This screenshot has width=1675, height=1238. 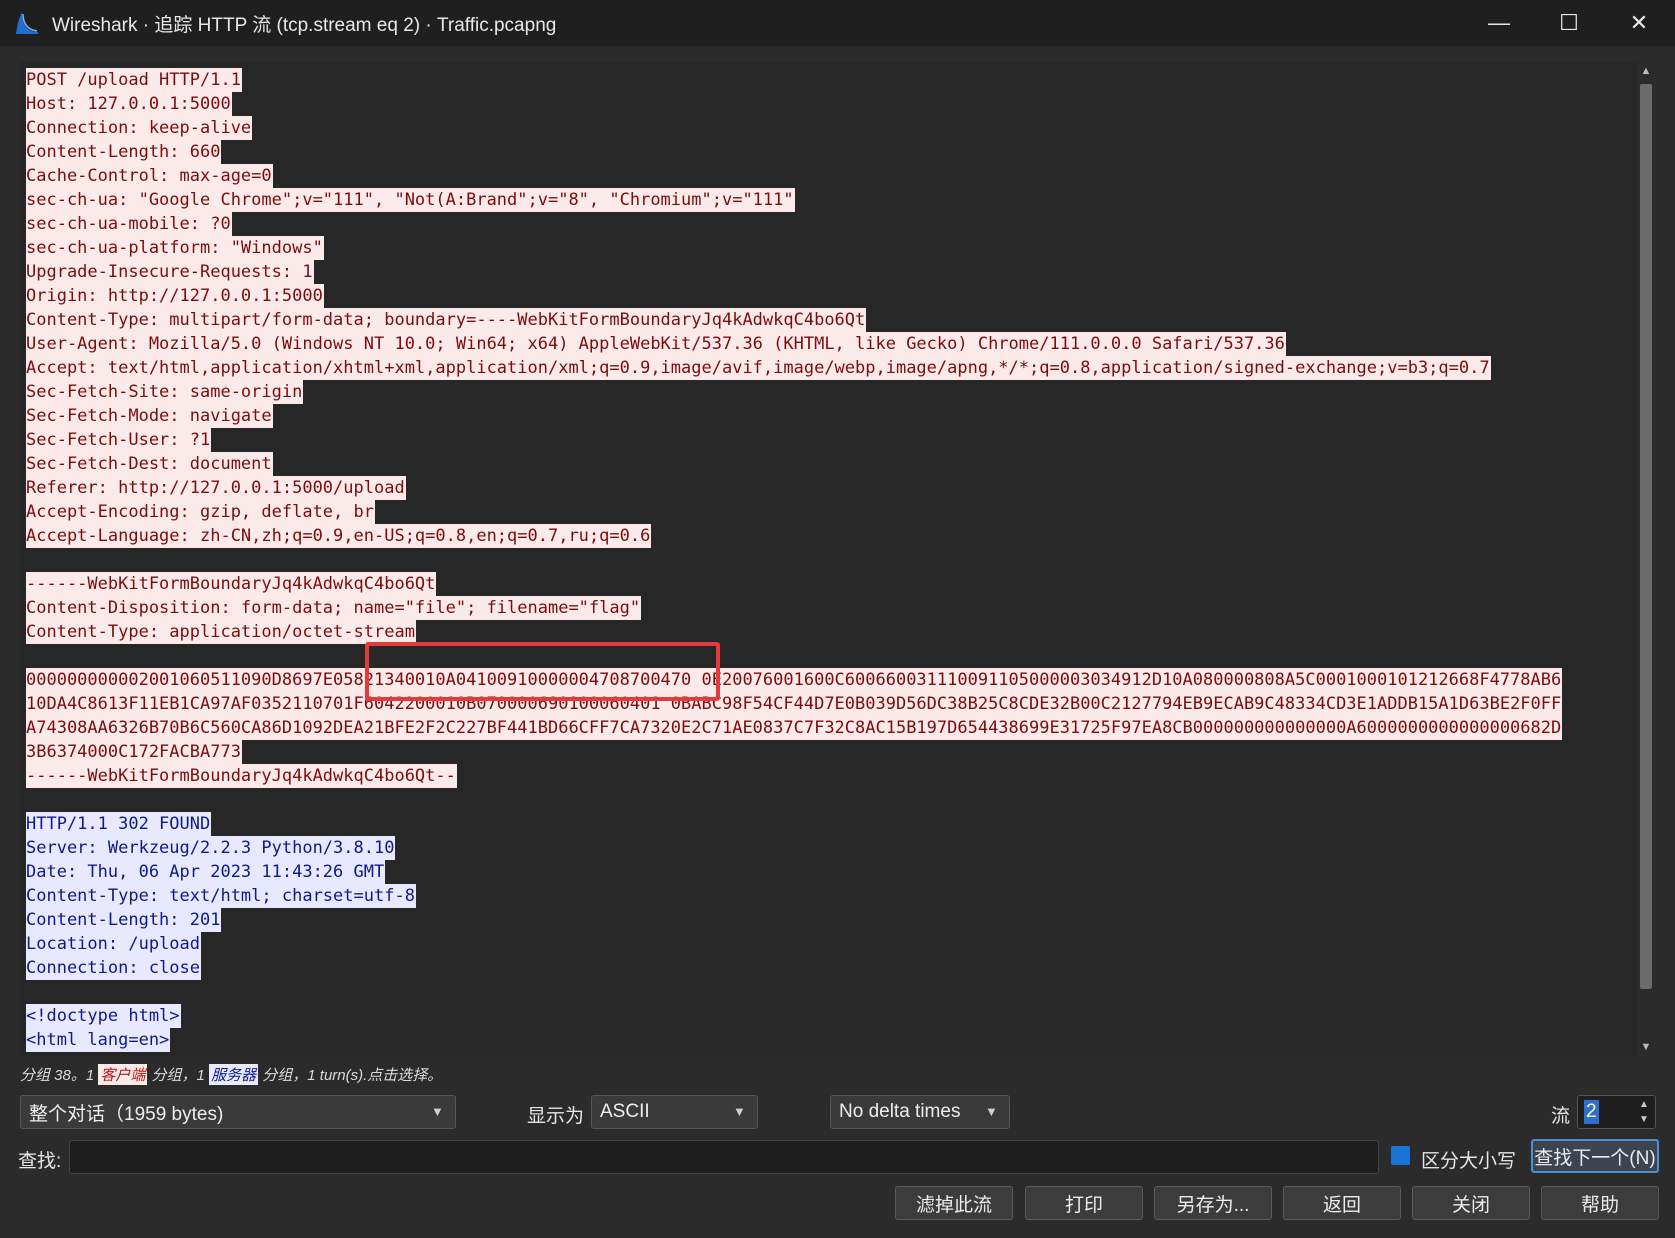 What do you see at coordinates (674, 1112) in the screenshot?
I see `show-as-select: ASCII ▼` at bounding box center [674, 1112].